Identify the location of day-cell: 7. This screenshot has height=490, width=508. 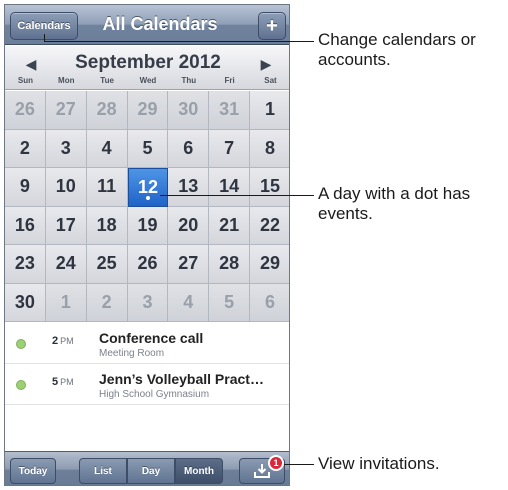
(230, 148).